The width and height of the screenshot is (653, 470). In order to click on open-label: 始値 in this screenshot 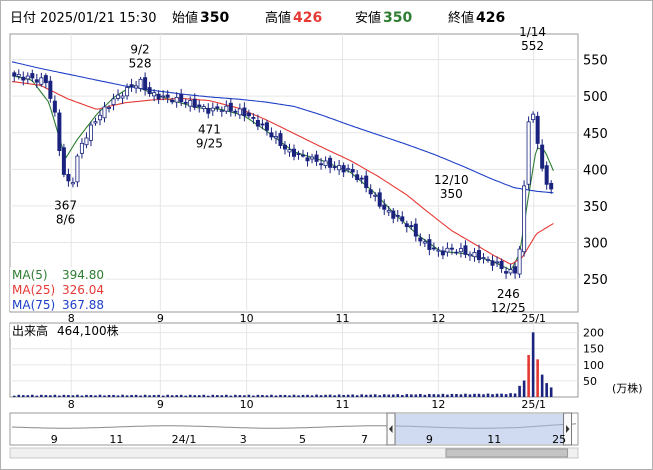, I will do `click(185, 18)`.